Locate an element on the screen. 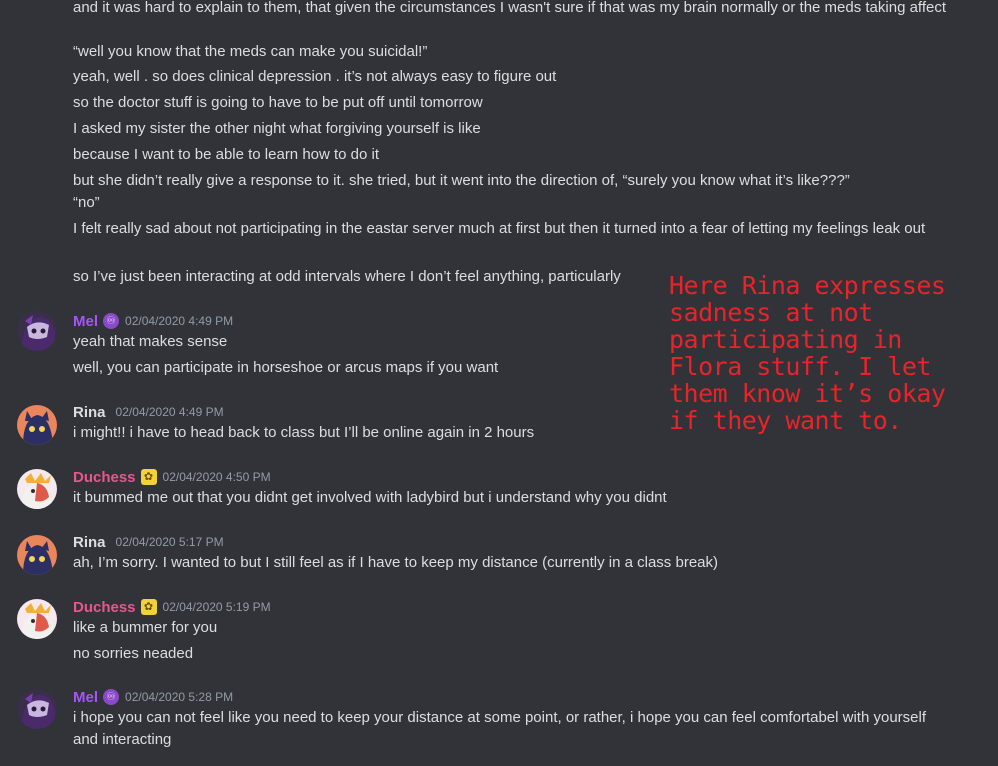 The image size is (998, 766). timestamp: 02/04/2020 5:19 PM is located at coordinates (217, 607).